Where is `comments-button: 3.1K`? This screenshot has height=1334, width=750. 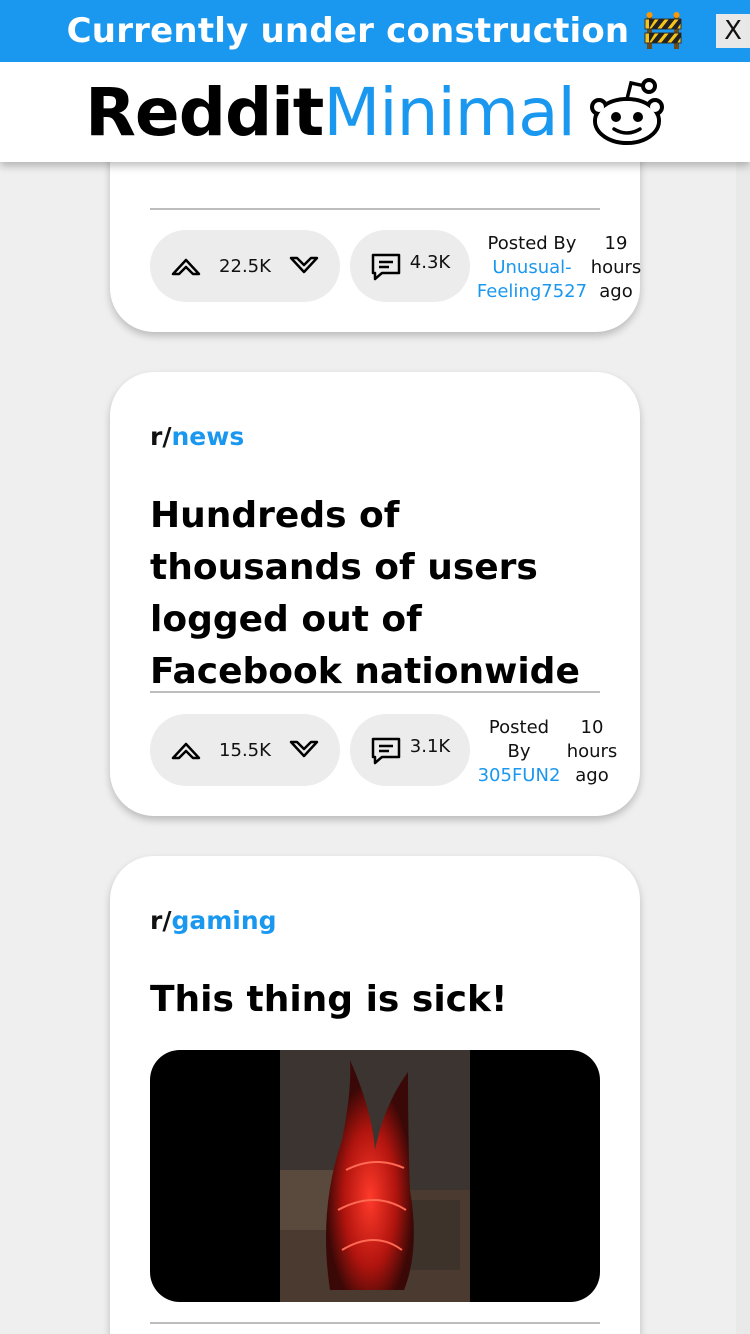
comments-button: 3.1K is located at coordinates (410, 750).